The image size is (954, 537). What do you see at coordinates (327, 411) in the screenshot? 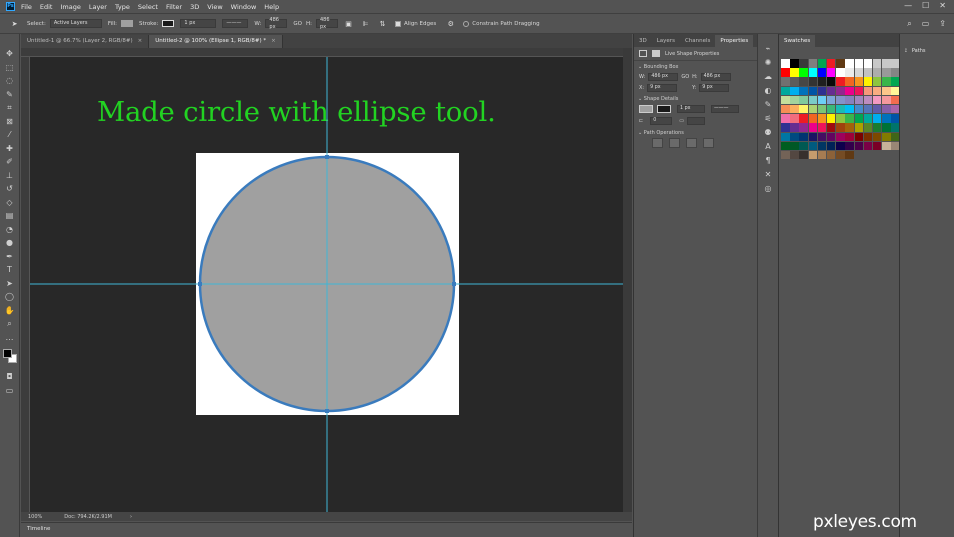
I see `anchor-bottom` at bounding box center [327, 411].